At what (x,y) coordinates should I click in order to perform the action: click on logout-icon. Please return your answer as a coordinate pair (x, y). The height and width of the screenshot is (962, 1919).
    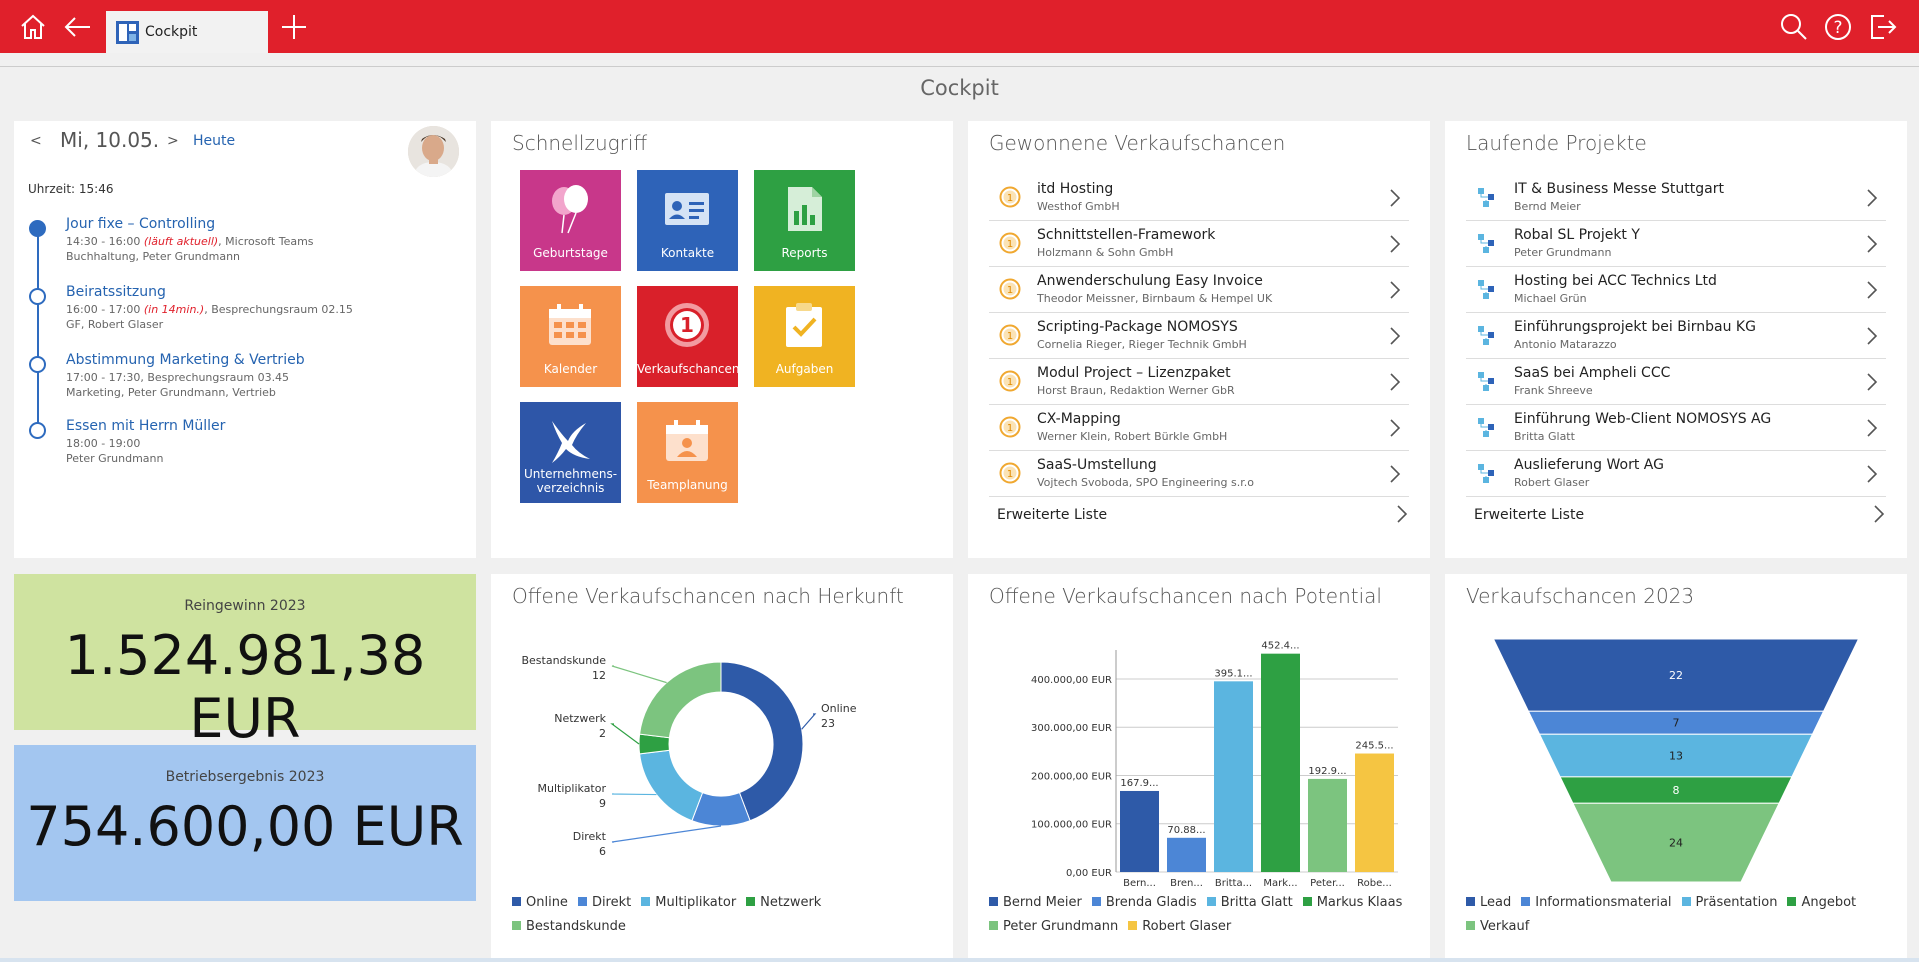
    Looking at the image, I should click on (1883, 27).